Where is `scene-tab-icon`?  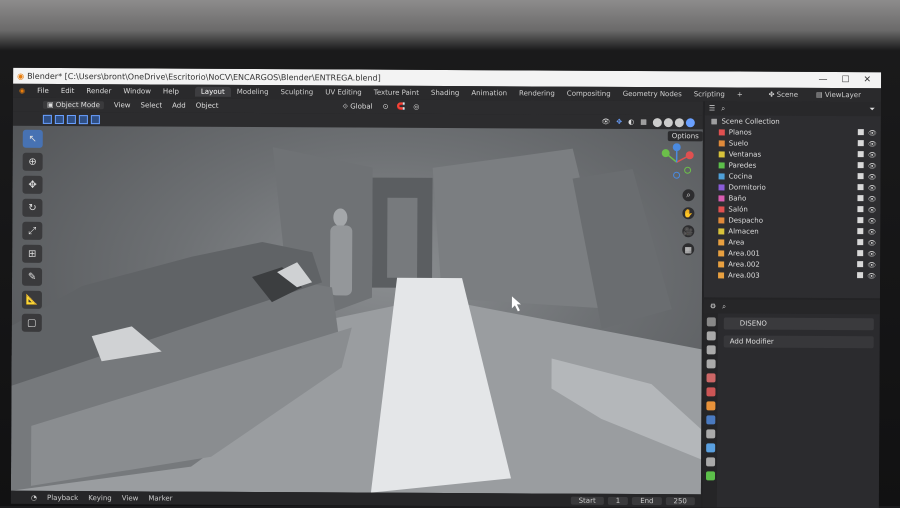 scene-tab-icon is located at coordinates (710, 377).